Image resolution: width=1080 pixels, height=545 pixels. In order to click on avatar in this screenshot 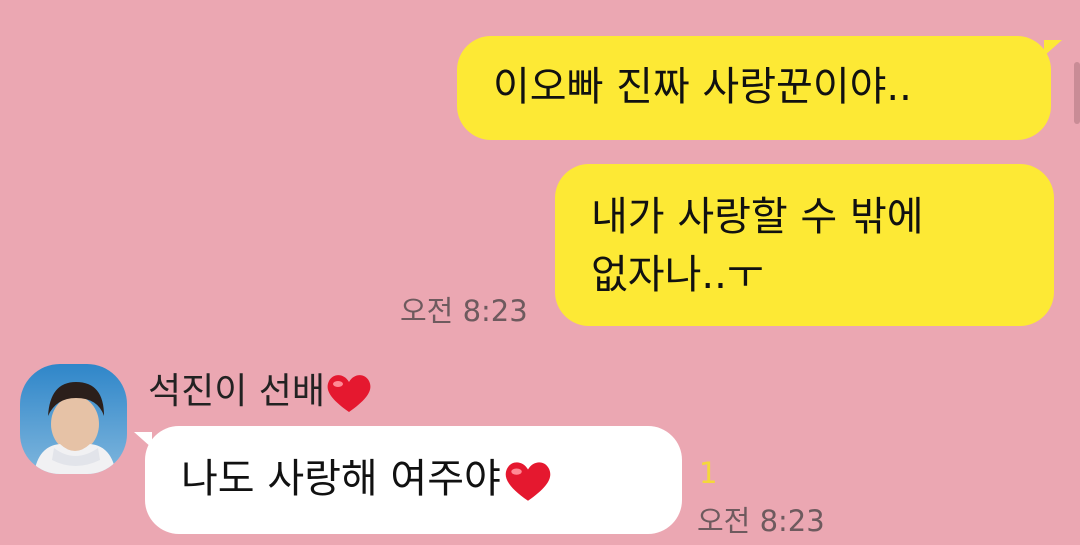, I will do `click(73, 419)`.